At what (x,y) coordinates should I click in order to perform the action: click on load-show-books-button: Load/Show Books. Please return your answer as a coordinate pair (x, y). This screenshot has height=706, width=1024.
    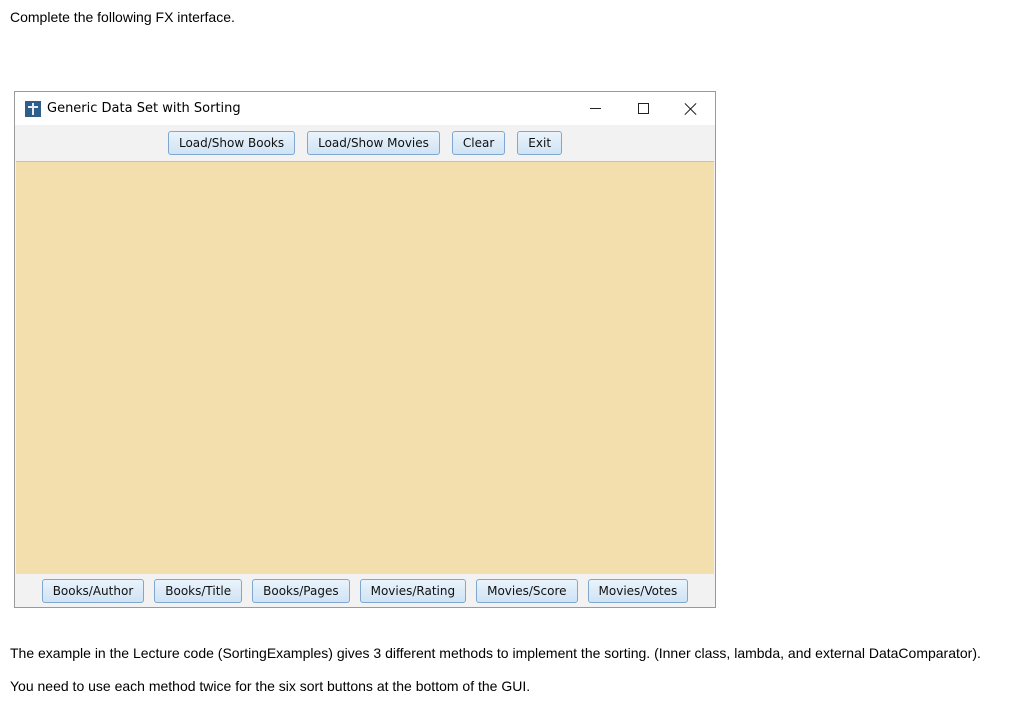
    Looking at the image, I should click on (231, 143).